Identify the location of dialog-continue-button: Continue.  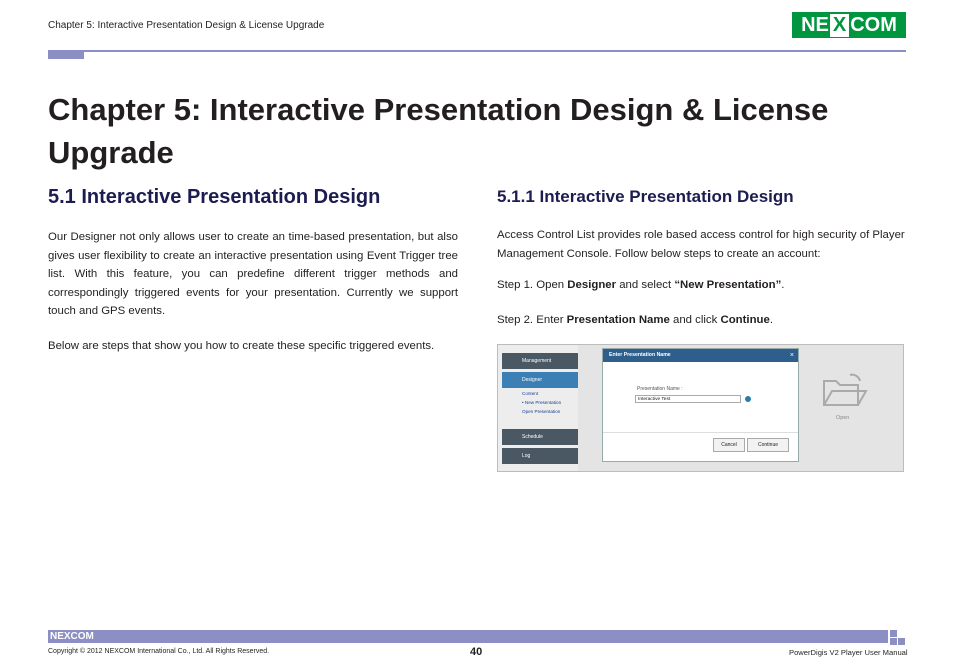
(768, 445).